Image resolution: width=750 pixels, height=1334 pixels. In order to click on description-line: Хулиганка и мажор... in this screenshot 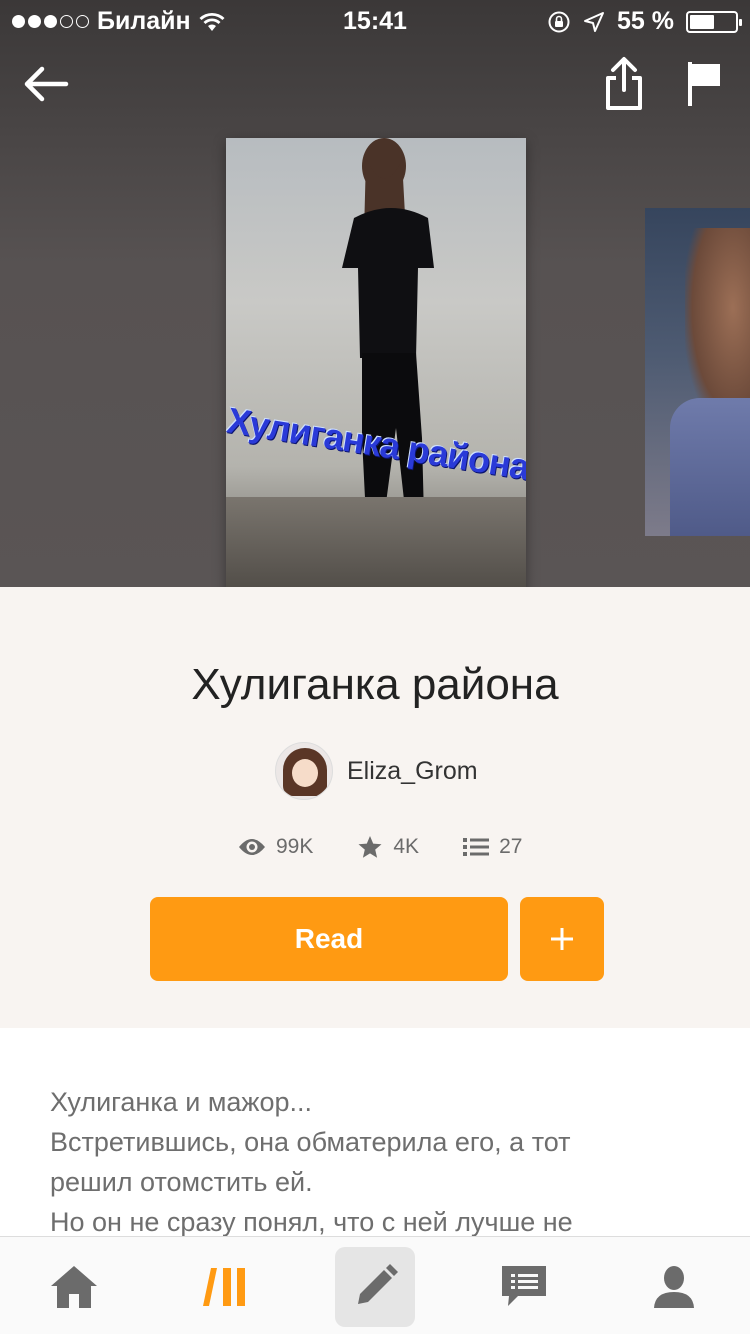, I will do `click(181, 1102)`.